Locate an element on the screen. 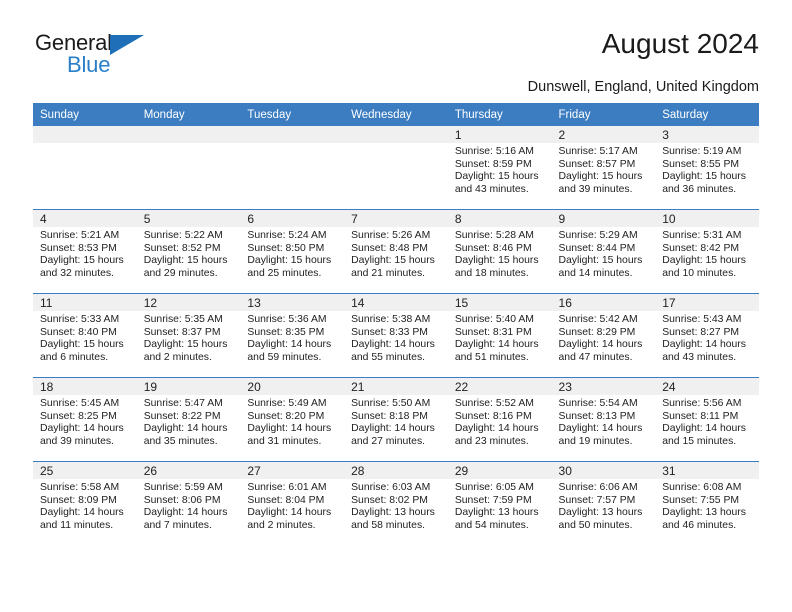  sunrise-text: Sunrise: 5:29 AM is located at coordinates (598, 235).